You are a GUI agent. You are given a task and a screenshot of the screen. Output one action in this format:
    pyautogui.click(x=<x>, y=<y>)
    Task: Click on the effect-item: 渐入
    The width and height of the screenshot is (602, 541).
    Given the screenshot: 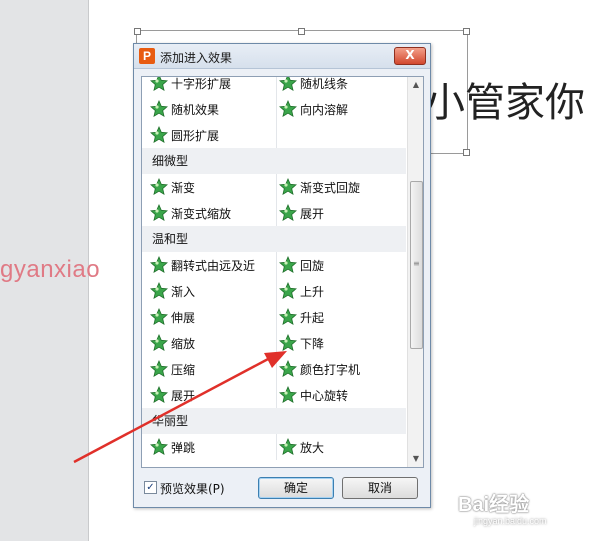 What is the action you would take?
    pyautogui.click(x=213, y=291)
    